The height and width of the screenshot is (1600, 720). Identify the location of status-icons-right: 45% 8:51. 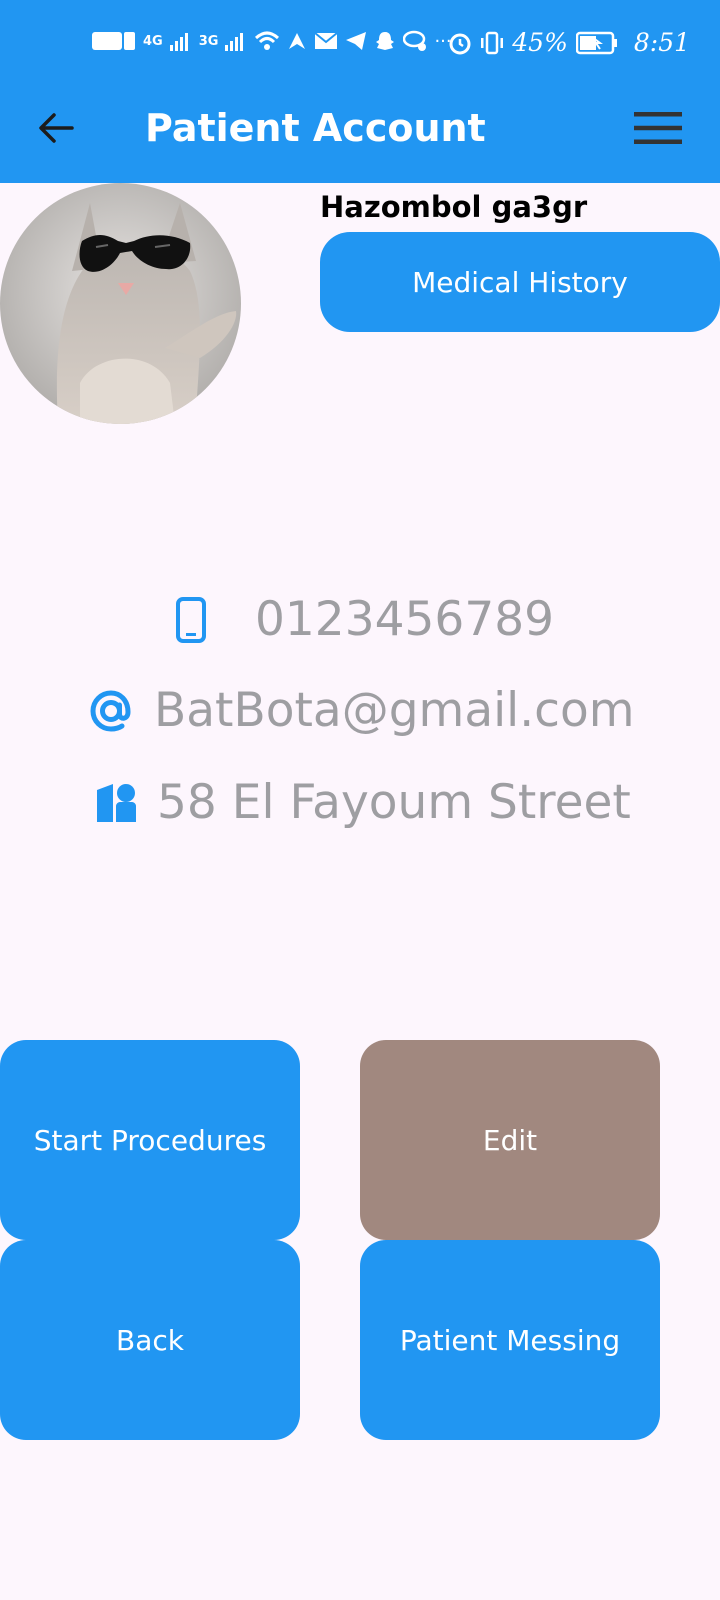
(569, 42).